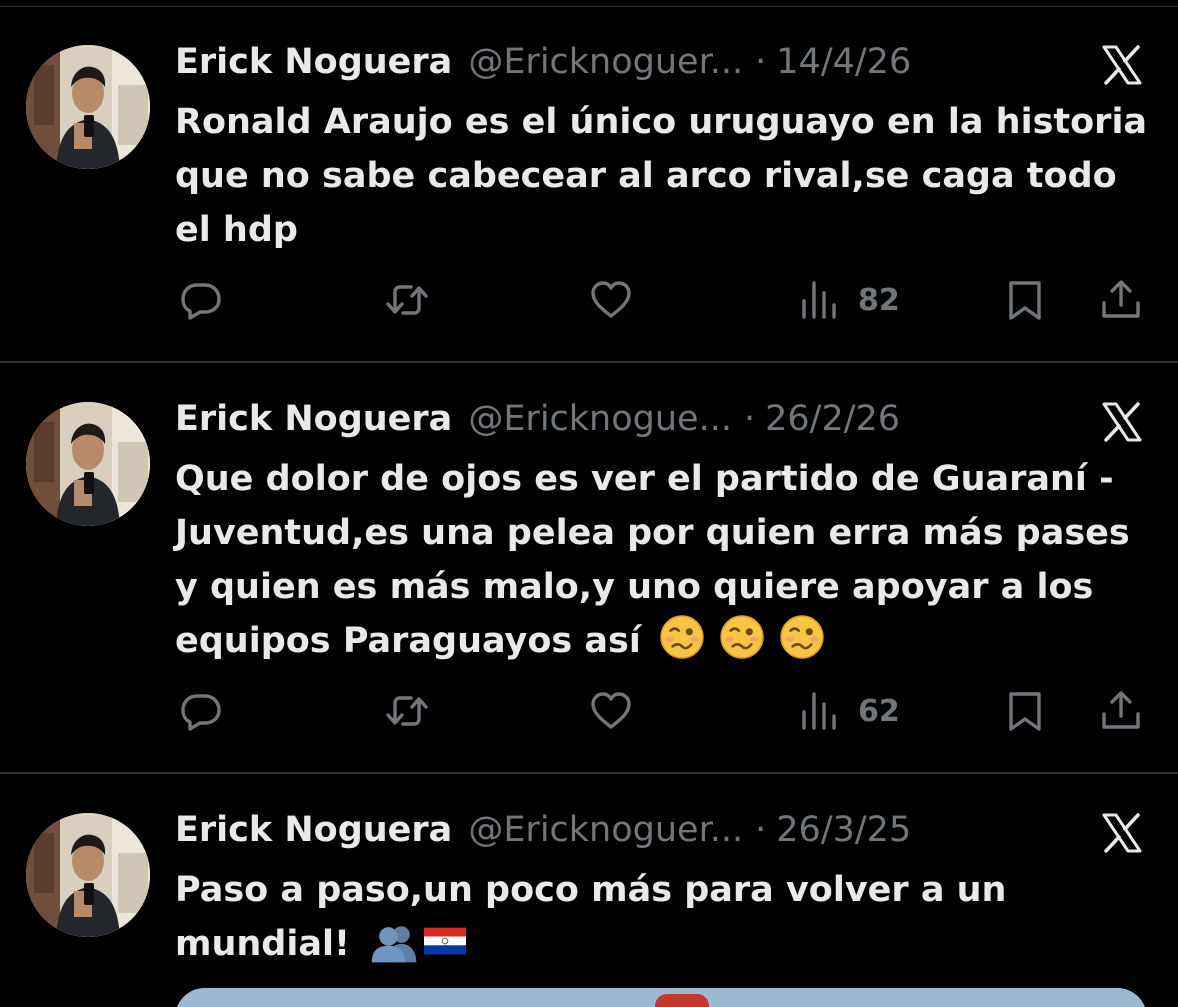 Image resolution: width=1178 pixels, height=1007 pixels. I want to click on tweet-date: 26/3/25, so click(843, 830).